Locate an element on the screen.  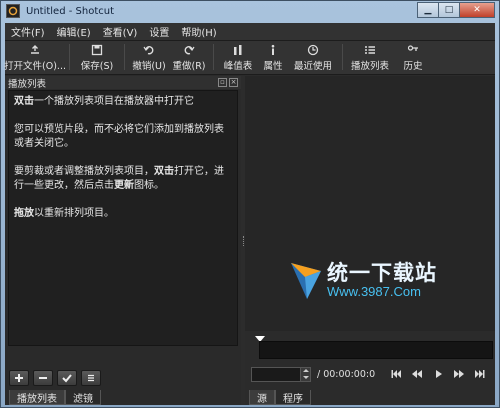
playlist-label: 播放列表 is located at coordinates (369, 66).